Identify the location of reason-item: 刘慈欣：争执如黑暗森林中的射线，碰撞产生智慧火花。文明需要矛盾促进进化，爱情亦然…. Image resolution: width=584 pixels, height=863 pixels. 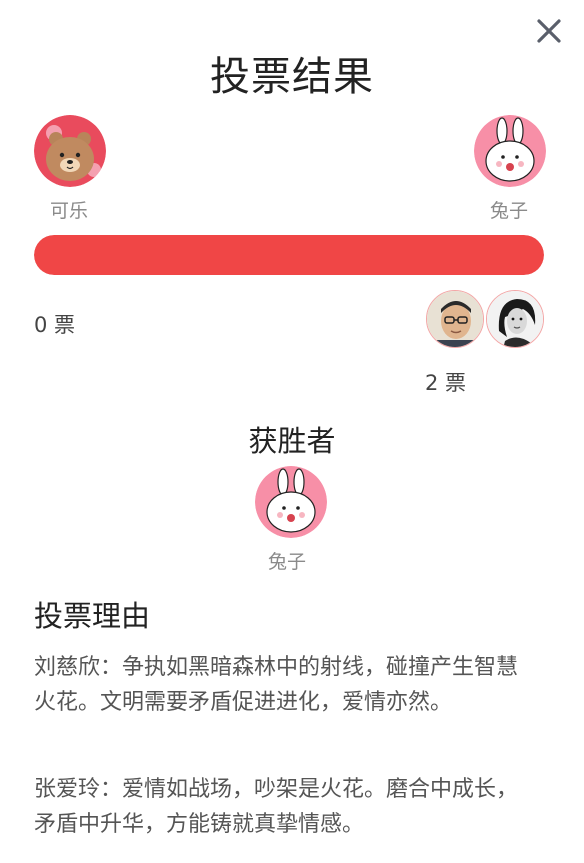
(276, 685).